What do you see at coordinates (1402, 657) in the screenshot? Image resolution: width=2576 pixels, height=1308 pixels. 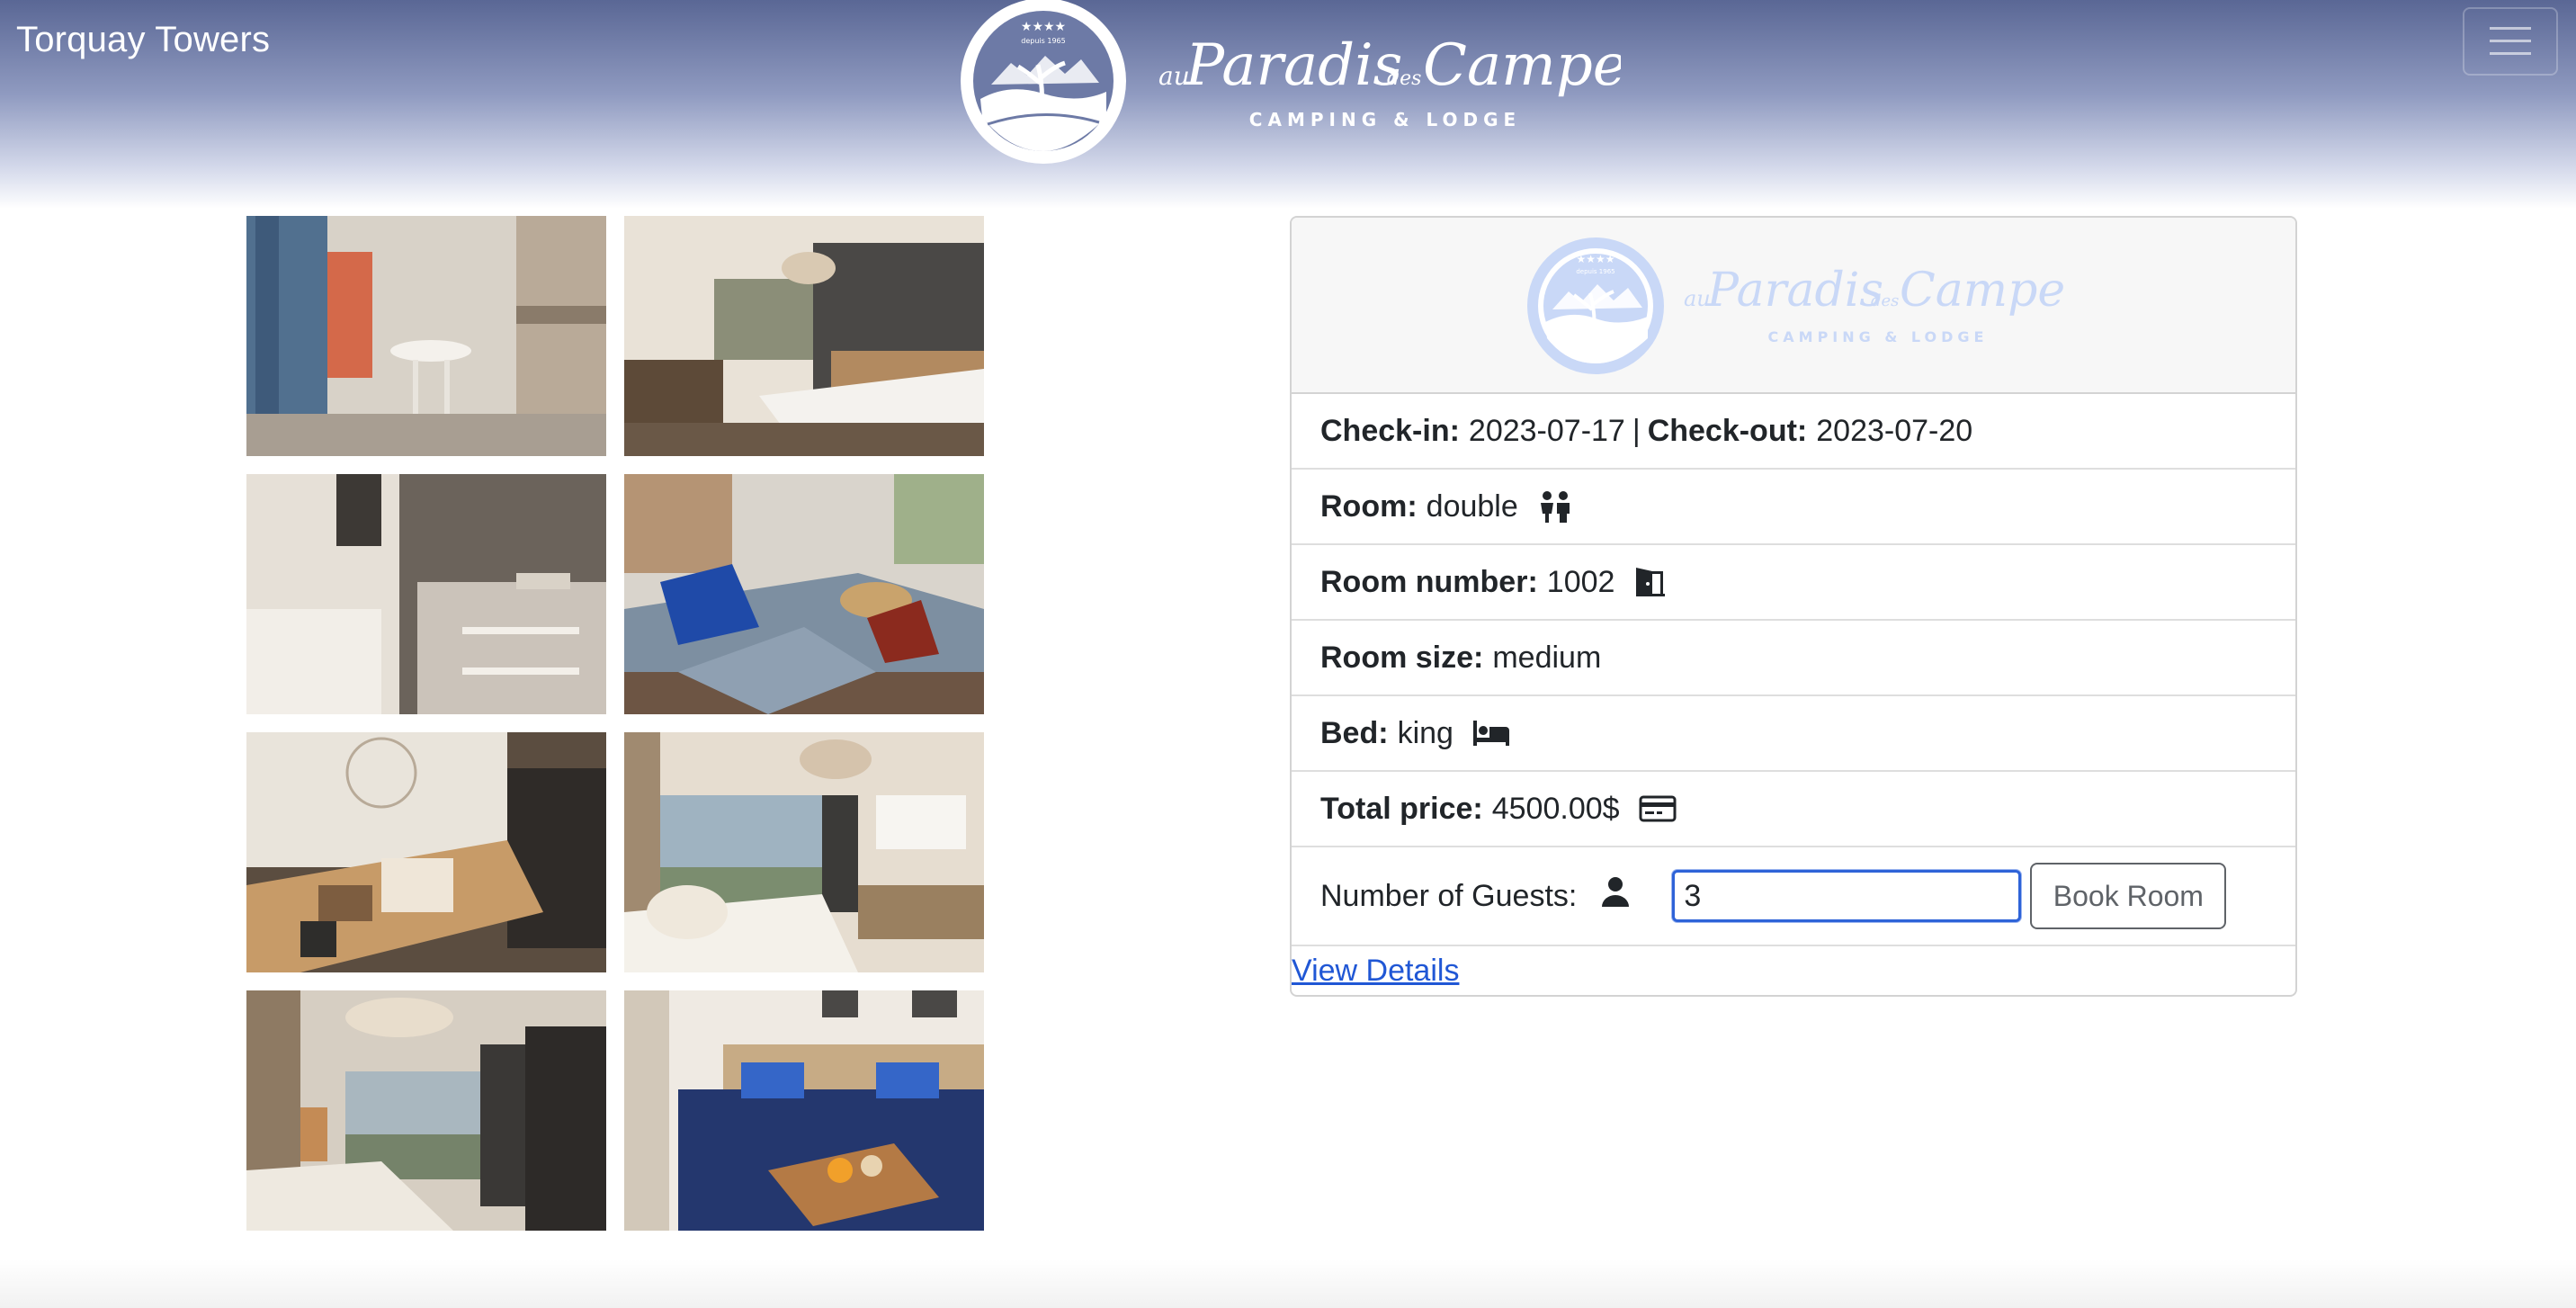 I see `room-size-label: Room size:` at bounding box center [1402, 657].